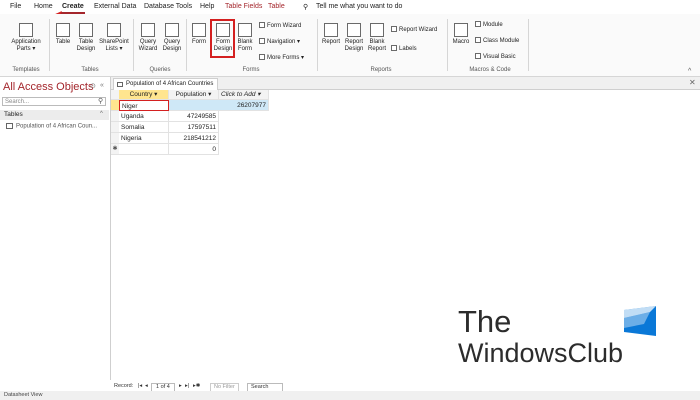  What do you see at coordinates (394, 29) in the screenshot?
I see `report-wizard-icon` at bounding box center [394, 29].